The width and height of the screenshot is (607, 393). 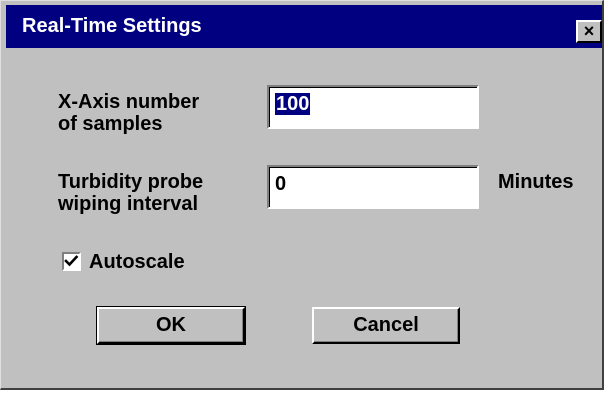 I want to click on checkmark-icon, so click(x=71, y=261).